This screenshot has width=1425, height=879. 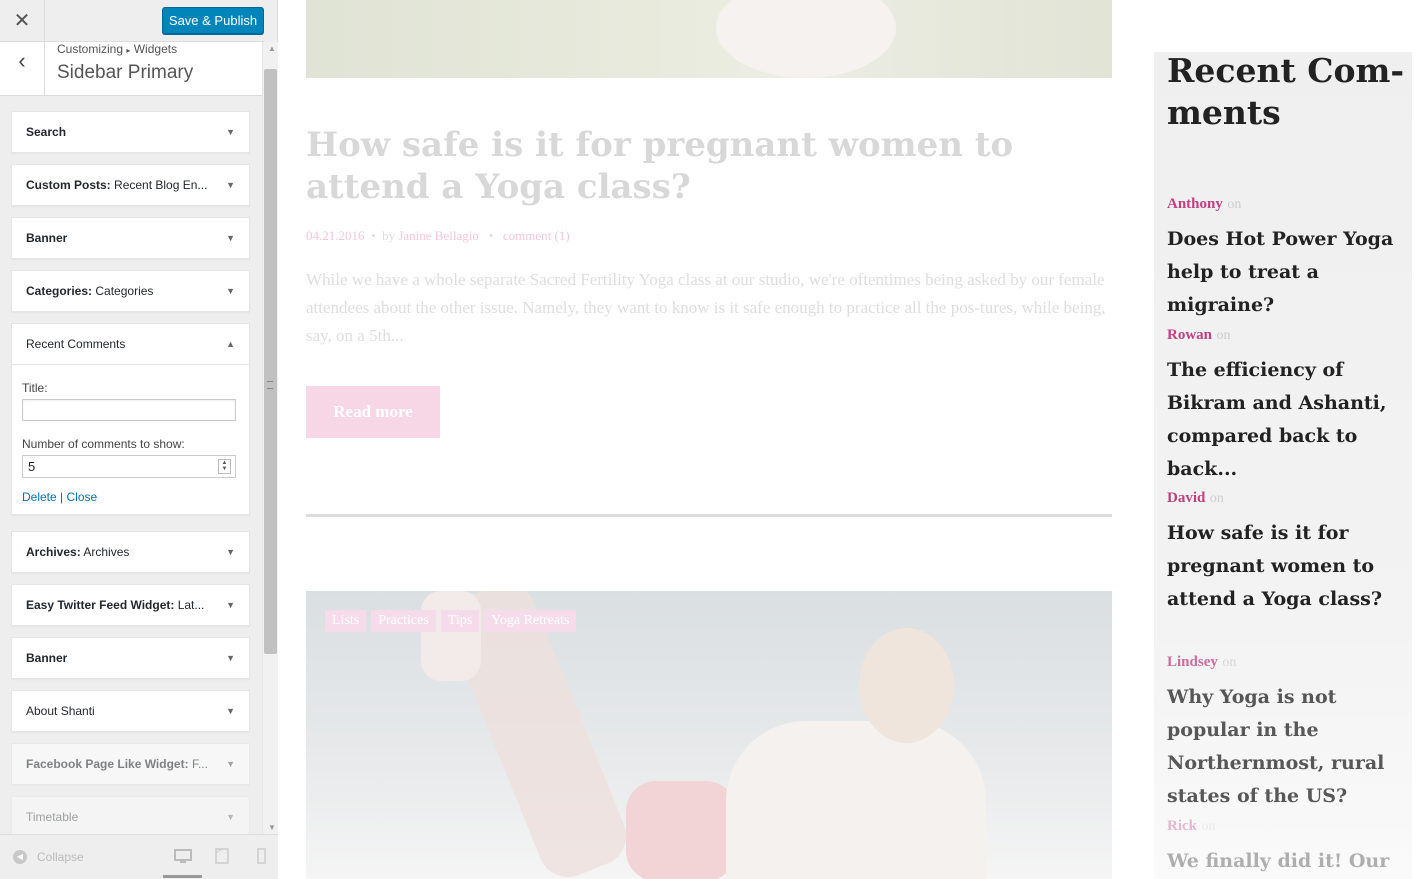 What do you see at coordinates (530, 621) in the screenshot?
I see `tag-yoga-retreats: Yoga Retreats` at bounding box center [530, 621].